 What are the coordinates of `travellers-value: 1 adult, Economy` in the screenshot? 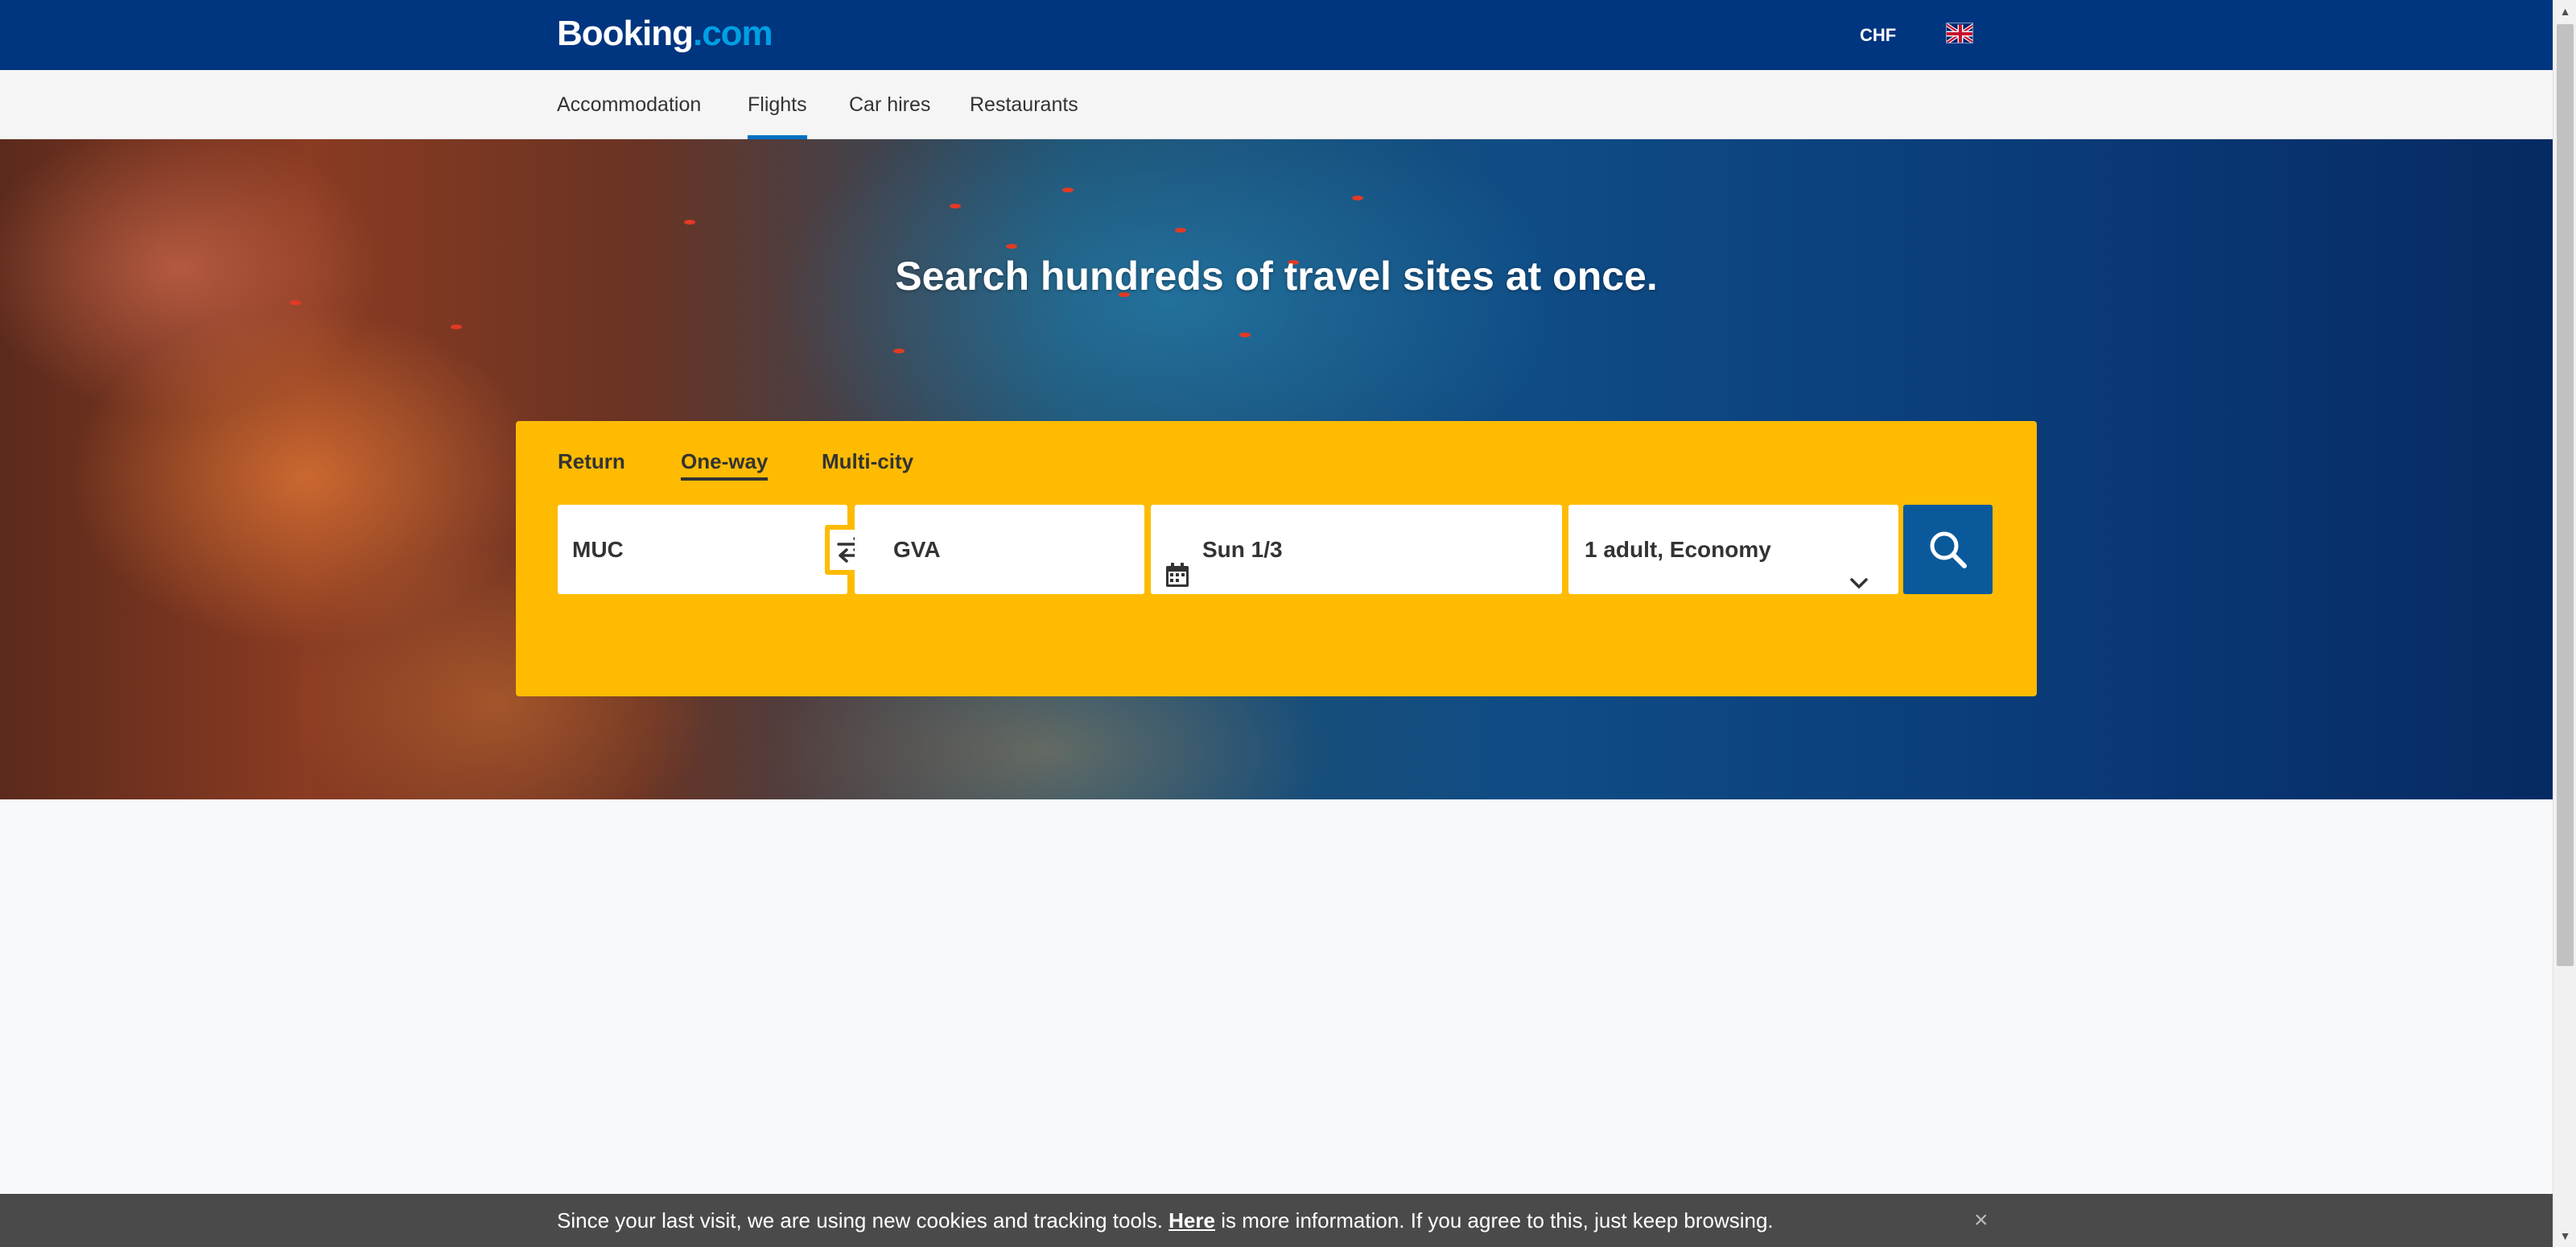 It's located at (1678, 549).